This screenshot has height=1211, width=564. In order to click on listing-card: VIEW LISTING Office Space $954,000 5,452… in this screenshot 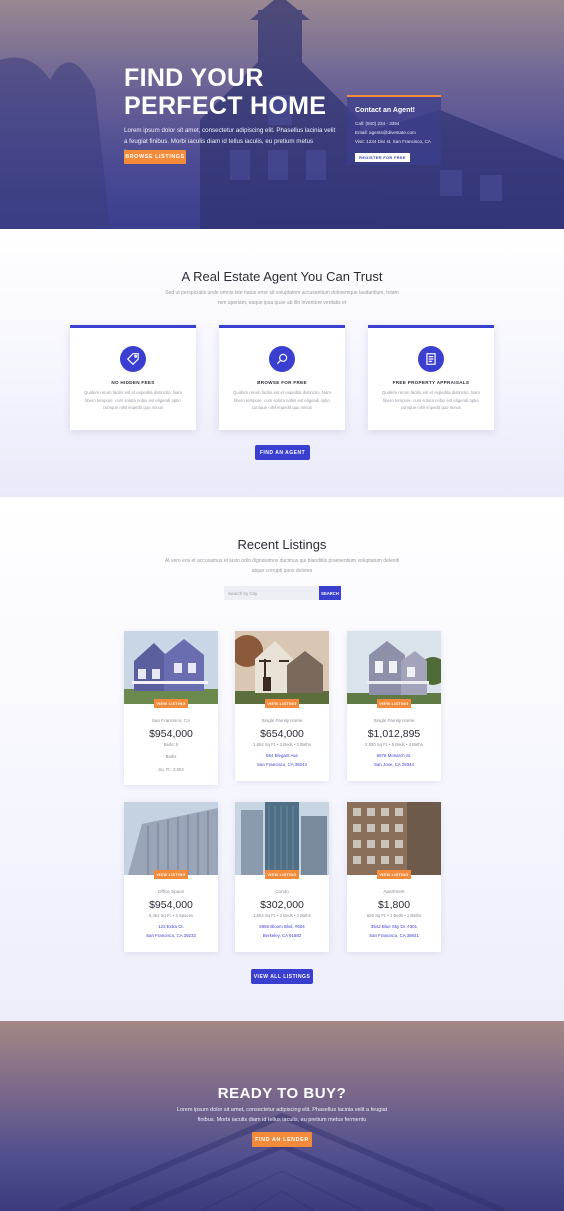, I will do `click(171, 877)`.